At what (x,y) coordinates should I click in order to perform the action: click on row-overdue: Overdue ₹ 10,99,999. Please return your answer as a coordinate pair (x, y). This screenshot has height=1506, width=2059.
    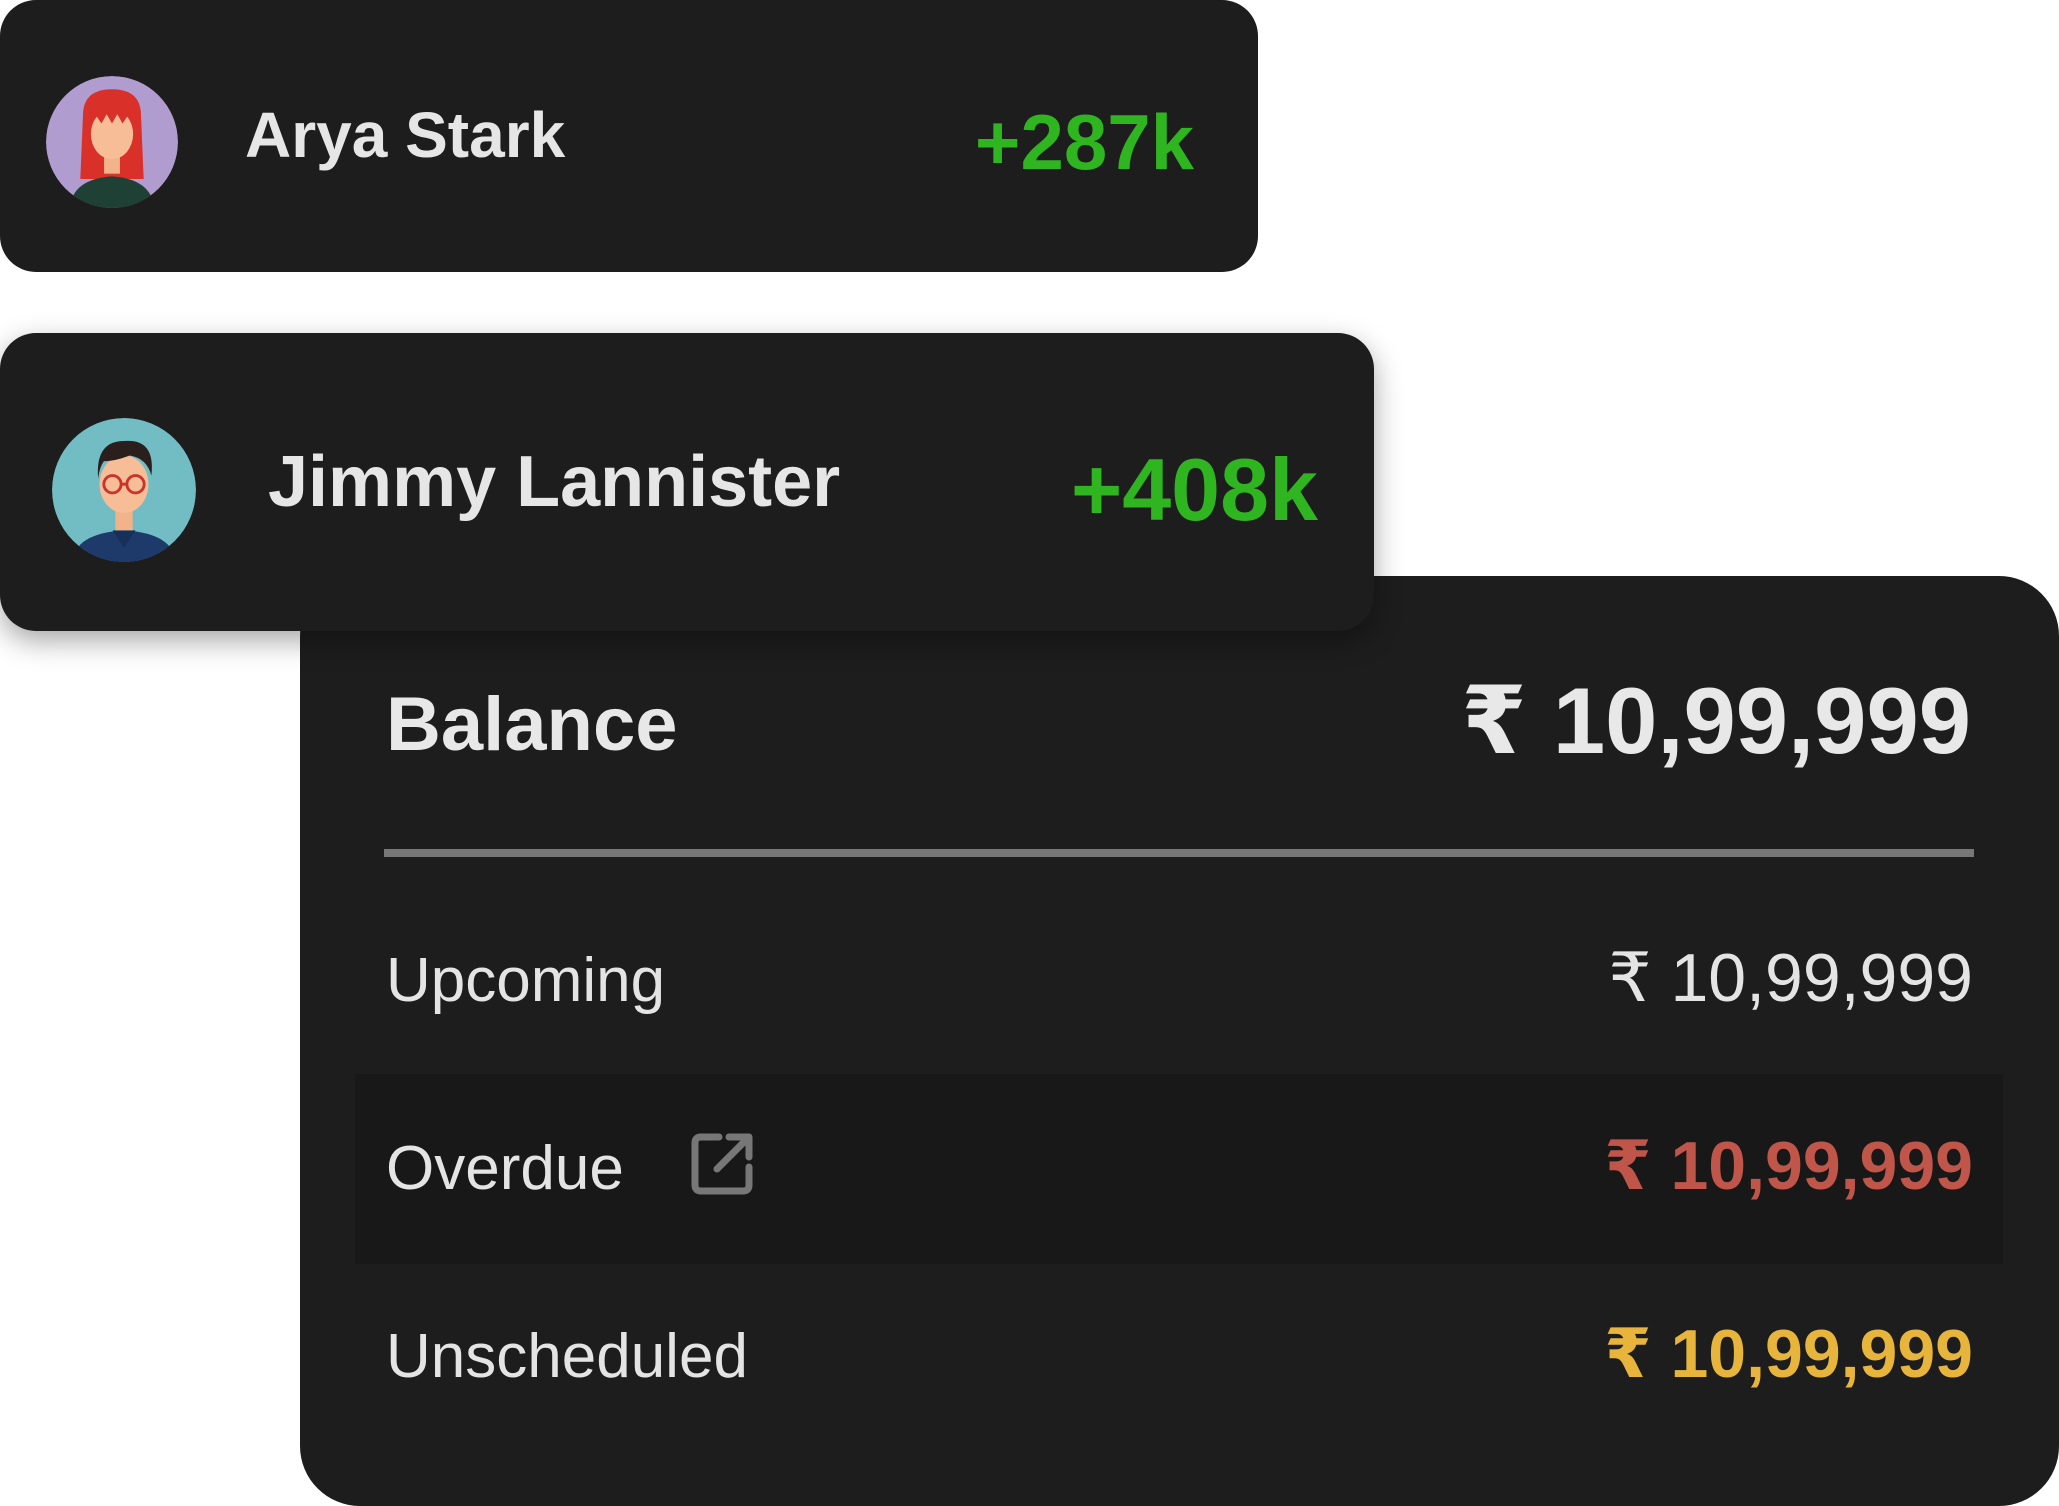
    Looking at the image, I should click on (1179, 1169).